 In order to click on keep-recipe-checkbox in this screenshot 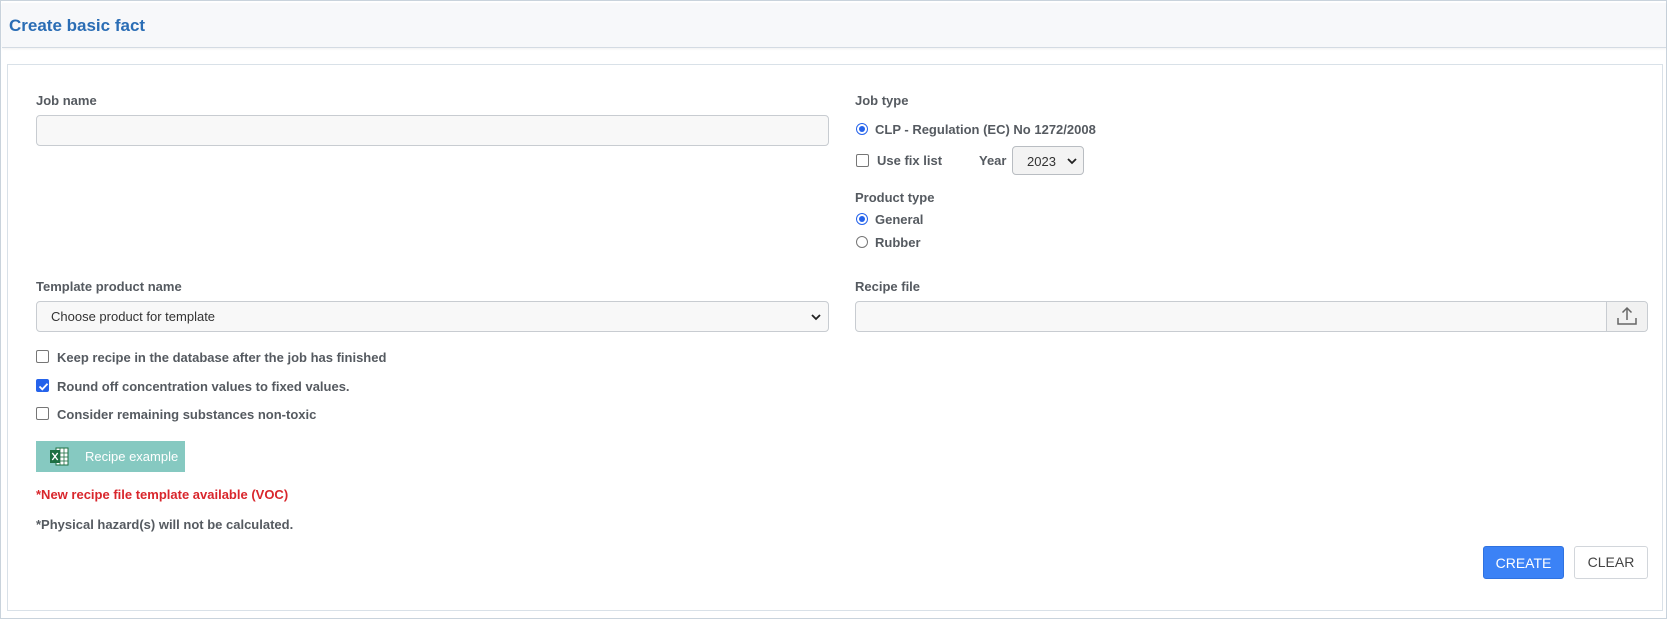, I will do `click(42, 356)`.